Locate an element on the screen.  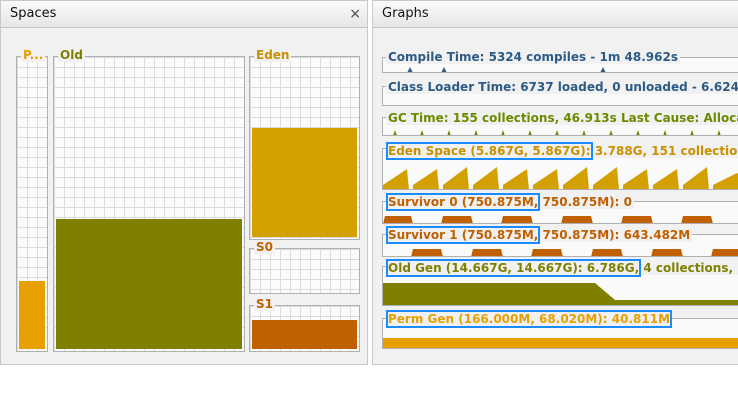
survivor0-usage: 750.875M): 0 is located at coordinates (585, 202).